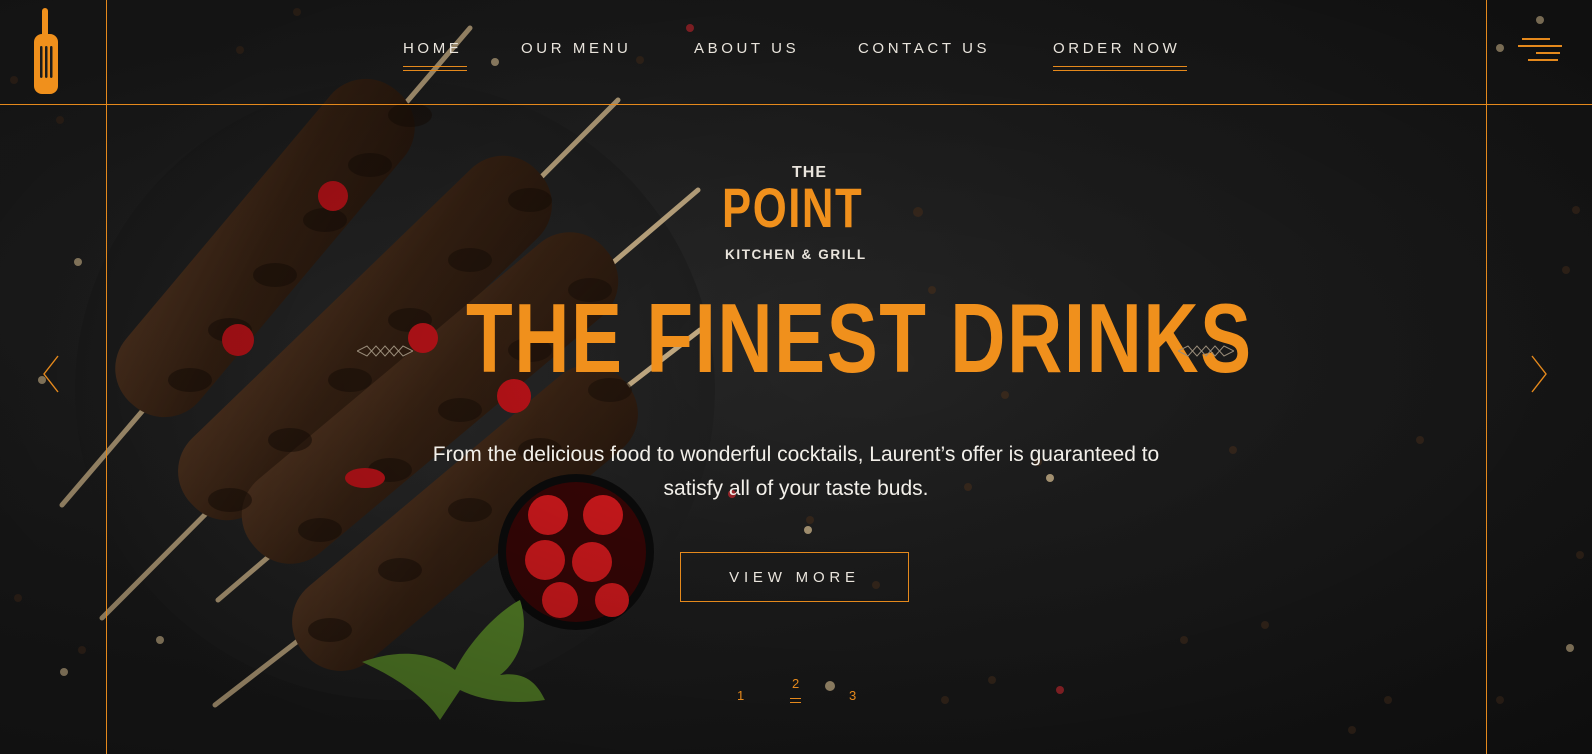  I want to click on nav-item-label: OUR MENU, so click(576, 48).